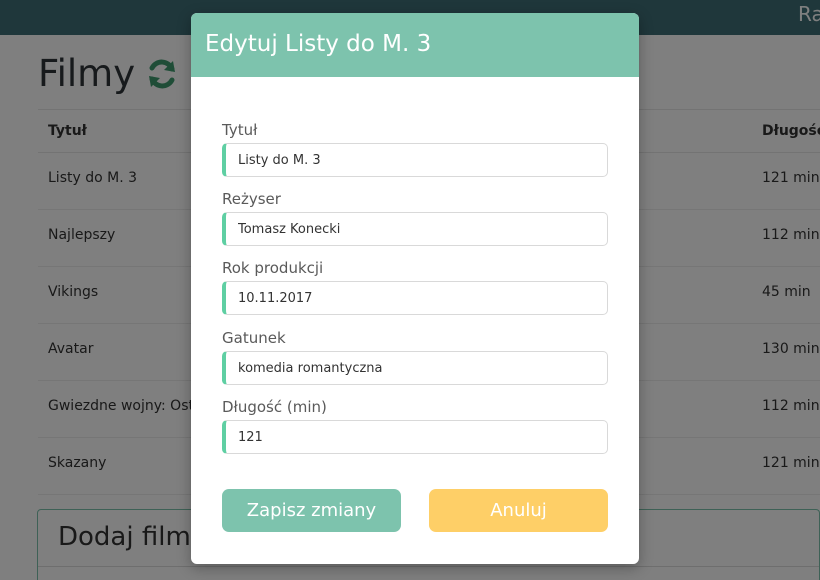 This screenshot has height=580, width=820. What do you see at coordinates (240, 130) in the screenshot?
I see `title-label: Tytuł` at bounding box center [240, 130].